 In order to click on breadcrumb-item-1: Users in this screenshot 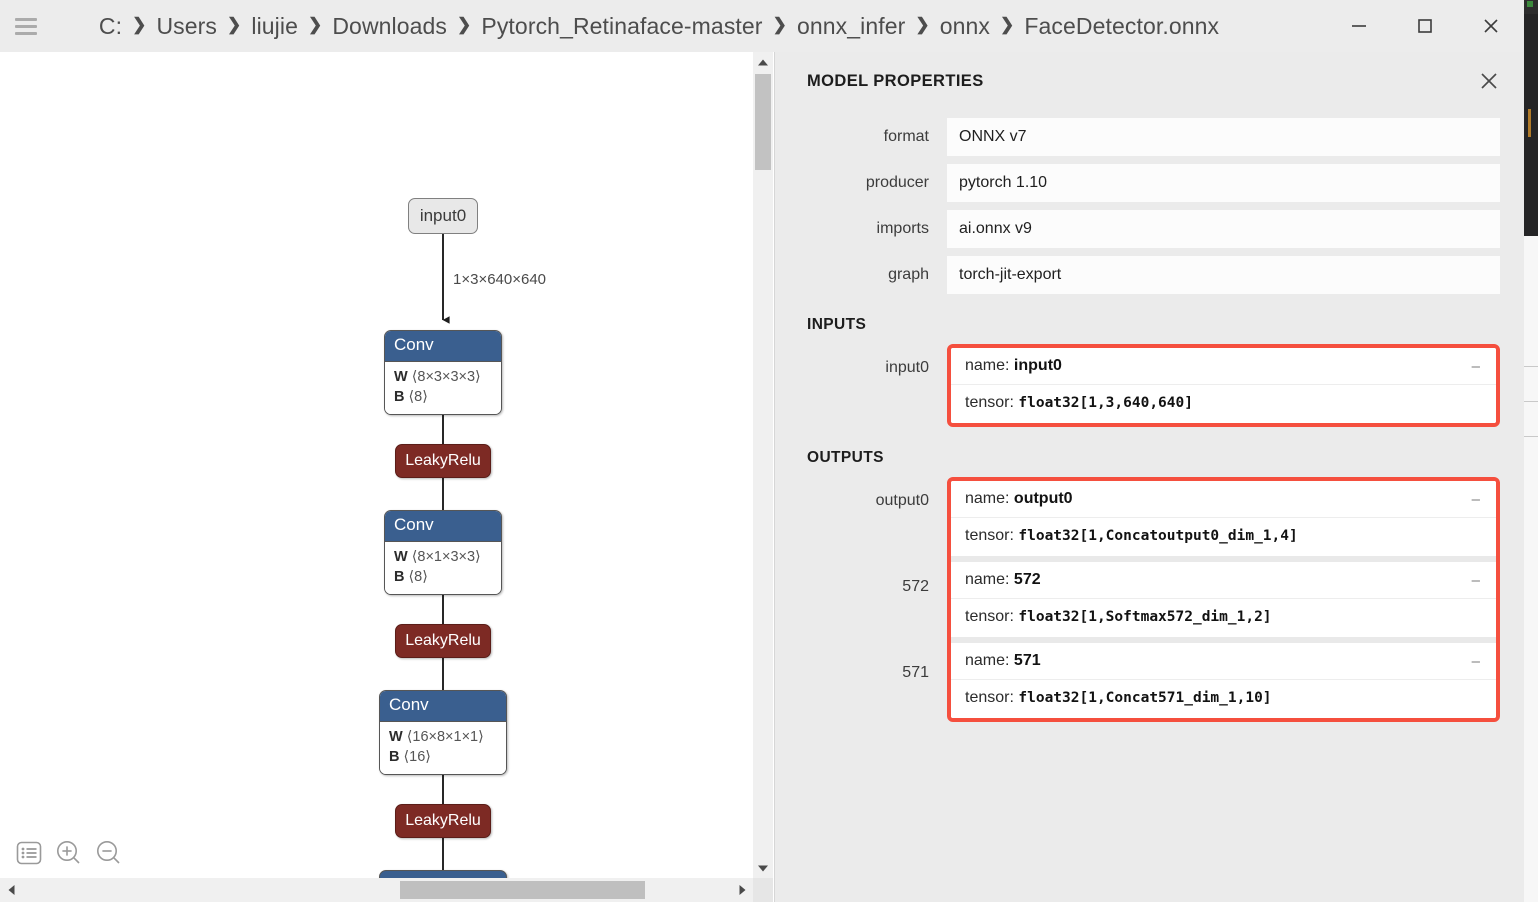, I will do `click(186, 26)`.